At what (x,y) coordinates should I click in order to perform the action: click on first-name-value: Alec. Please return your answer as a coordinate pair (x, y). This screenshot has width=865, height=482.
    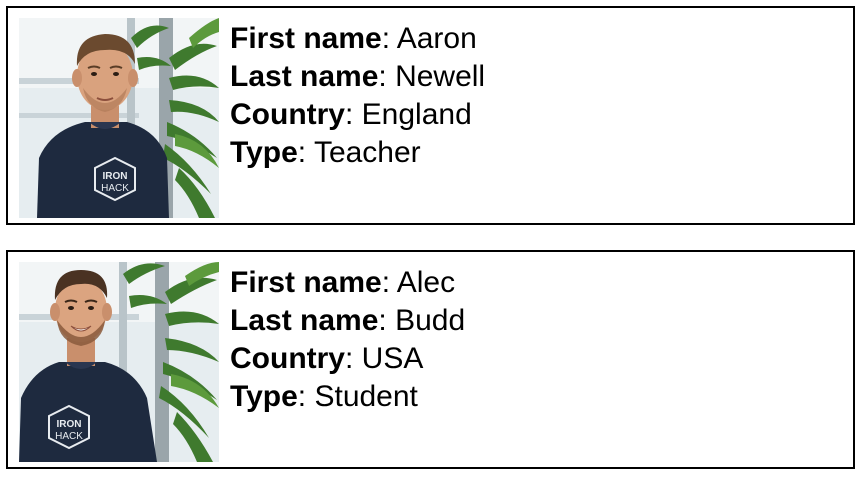
    Looking at the image, I should click on (426, 282).